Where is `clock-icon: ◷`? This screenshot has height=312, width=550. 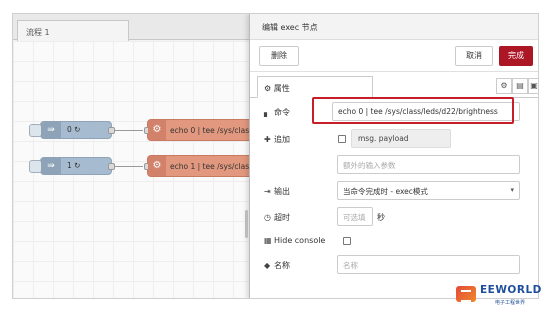 clock-icon: ◷ is located at coordinates (267, 217).